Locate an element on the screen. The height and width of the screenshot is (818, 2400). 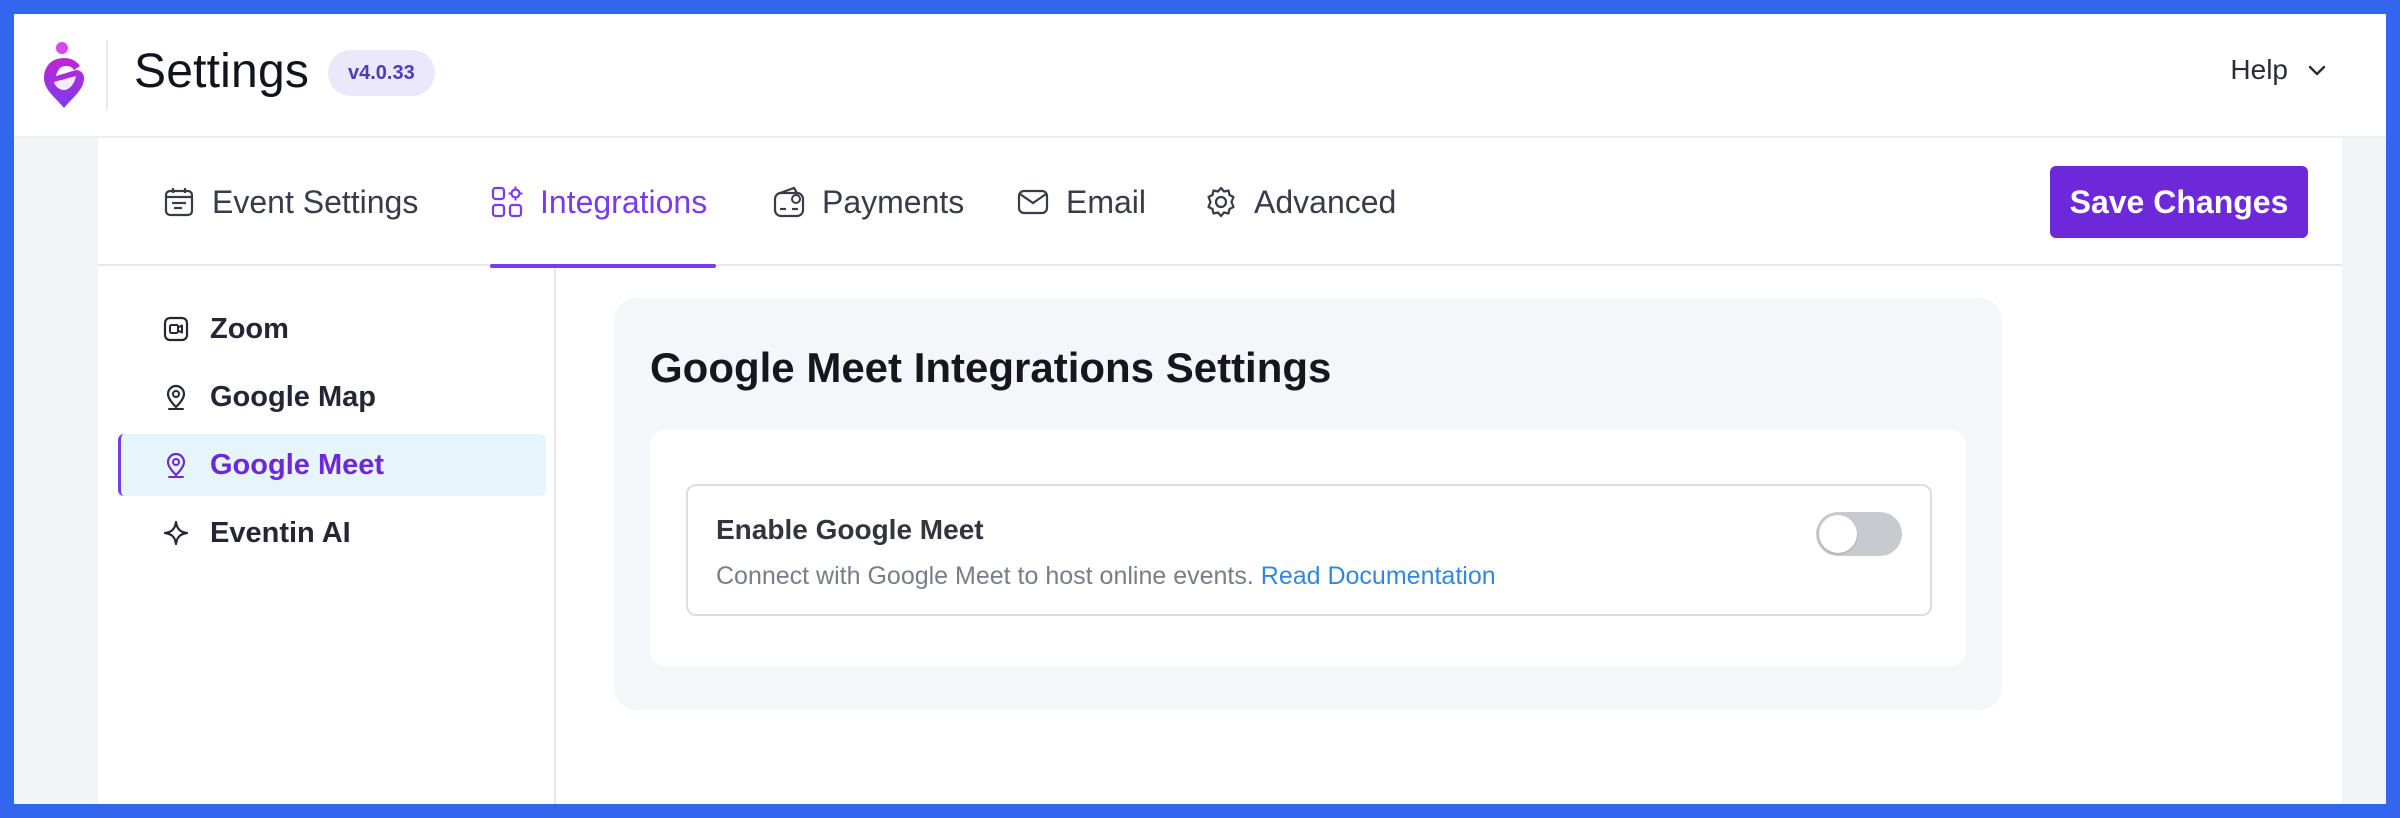
tab-payments: Payments is located at coordinates (868, 202).